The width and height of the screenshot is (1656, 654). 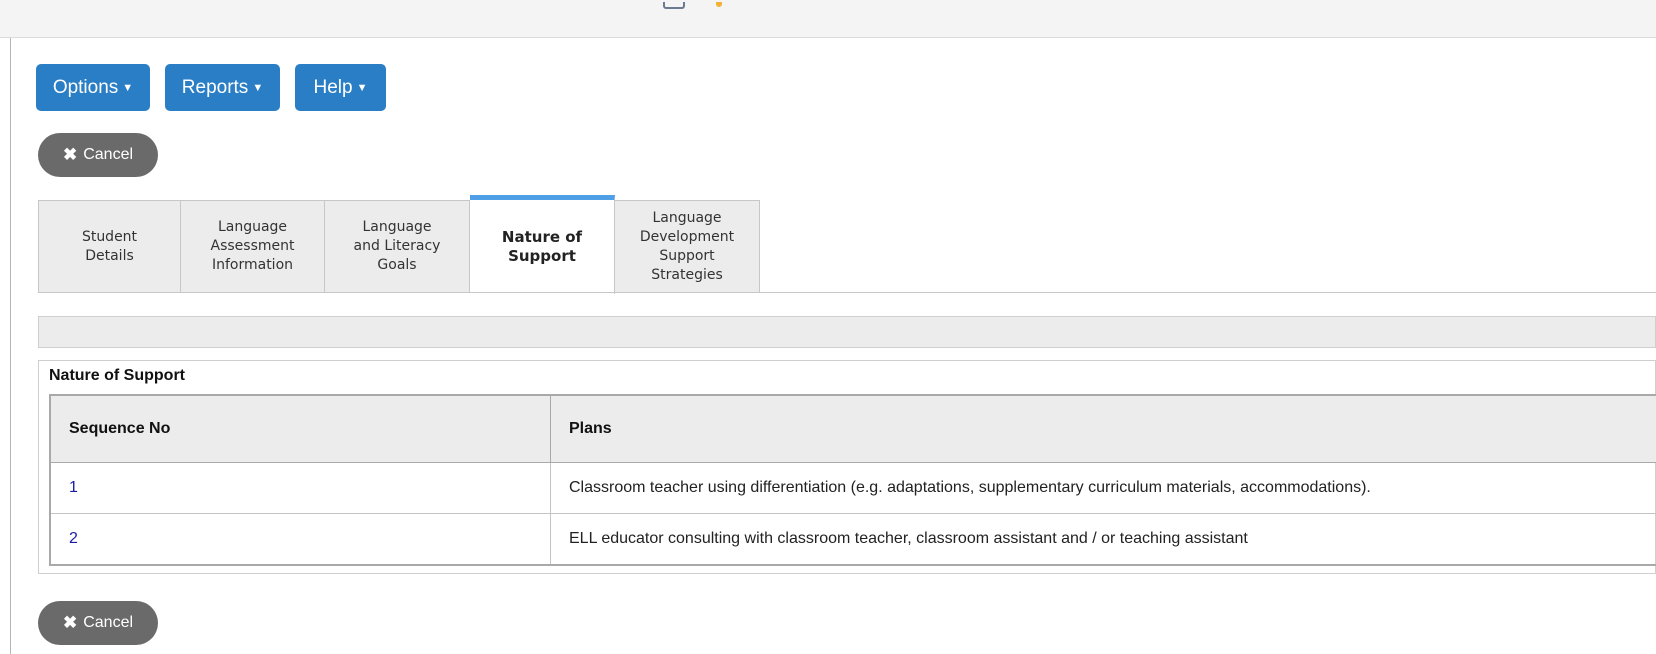 I want to click on column-header-sequence-no: Sequence No, so click(x=300, y=428).